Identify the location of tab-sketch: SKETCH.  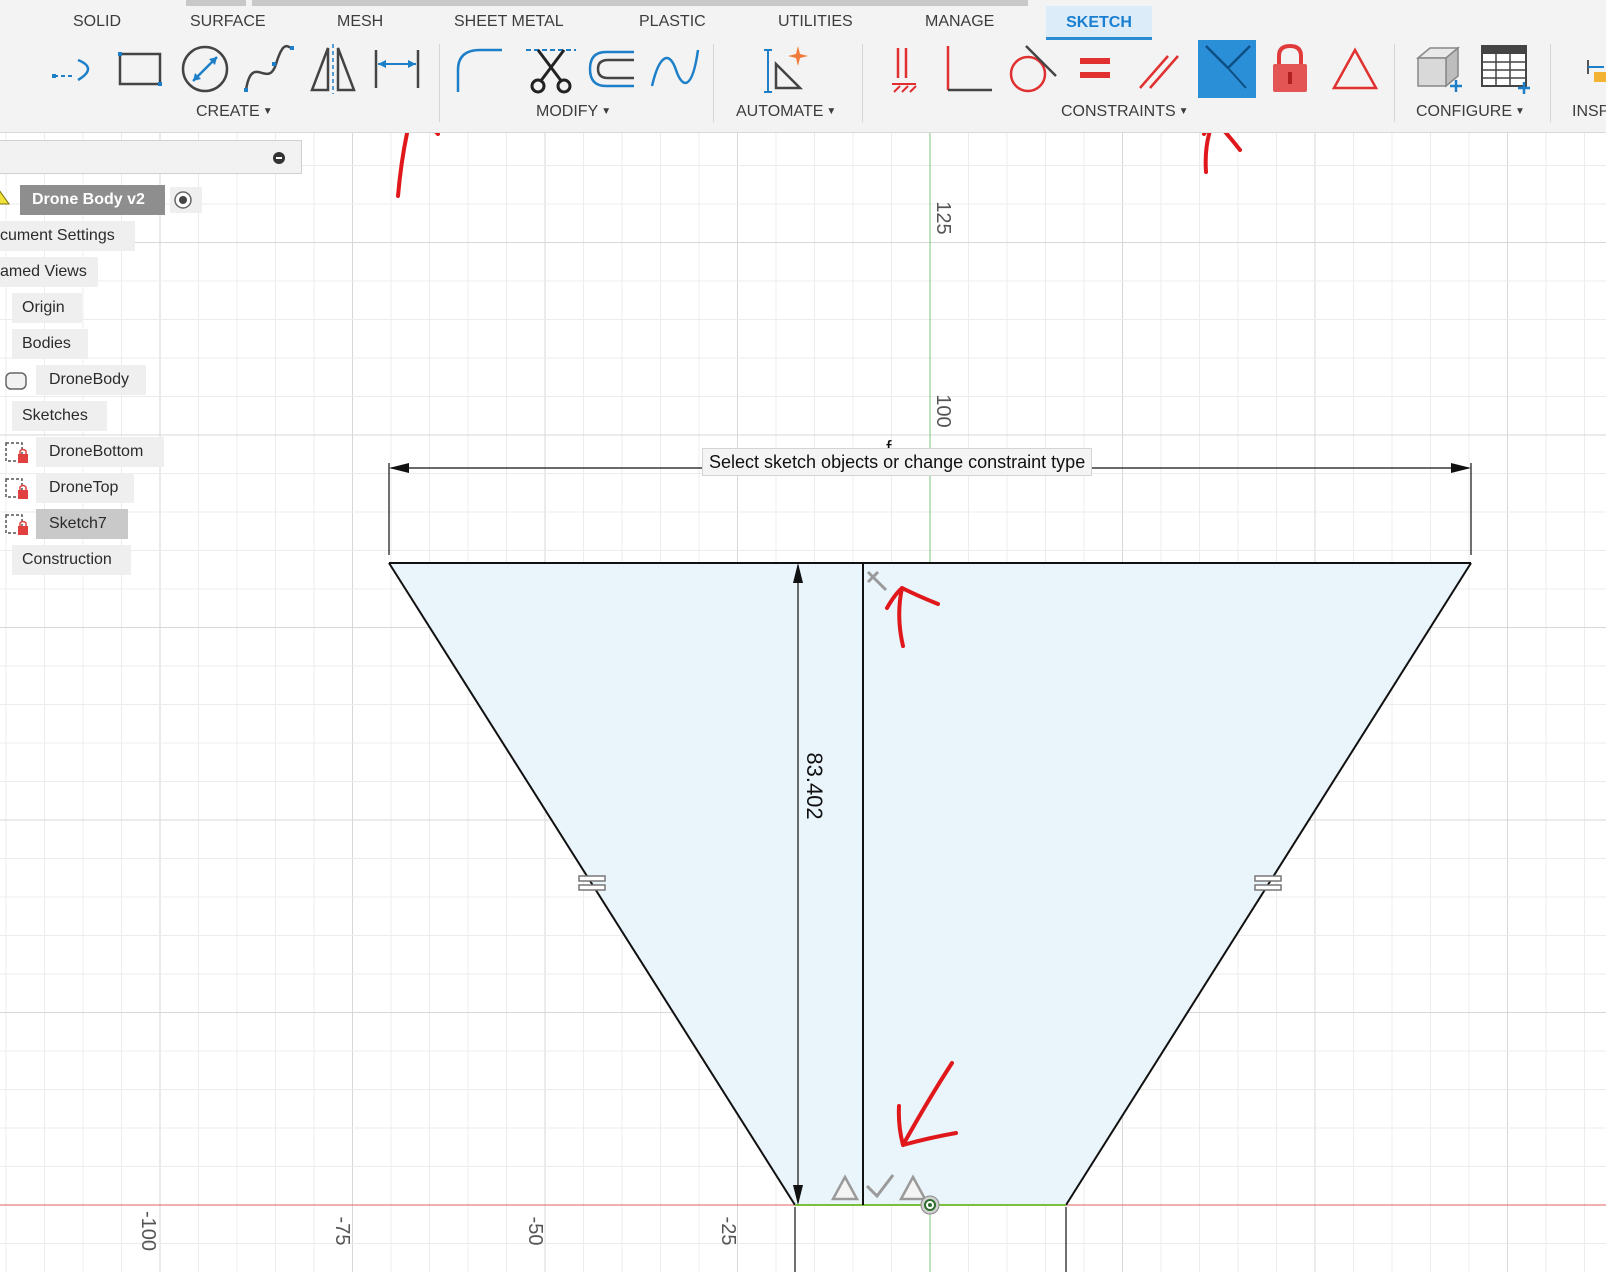
(1099, 23).